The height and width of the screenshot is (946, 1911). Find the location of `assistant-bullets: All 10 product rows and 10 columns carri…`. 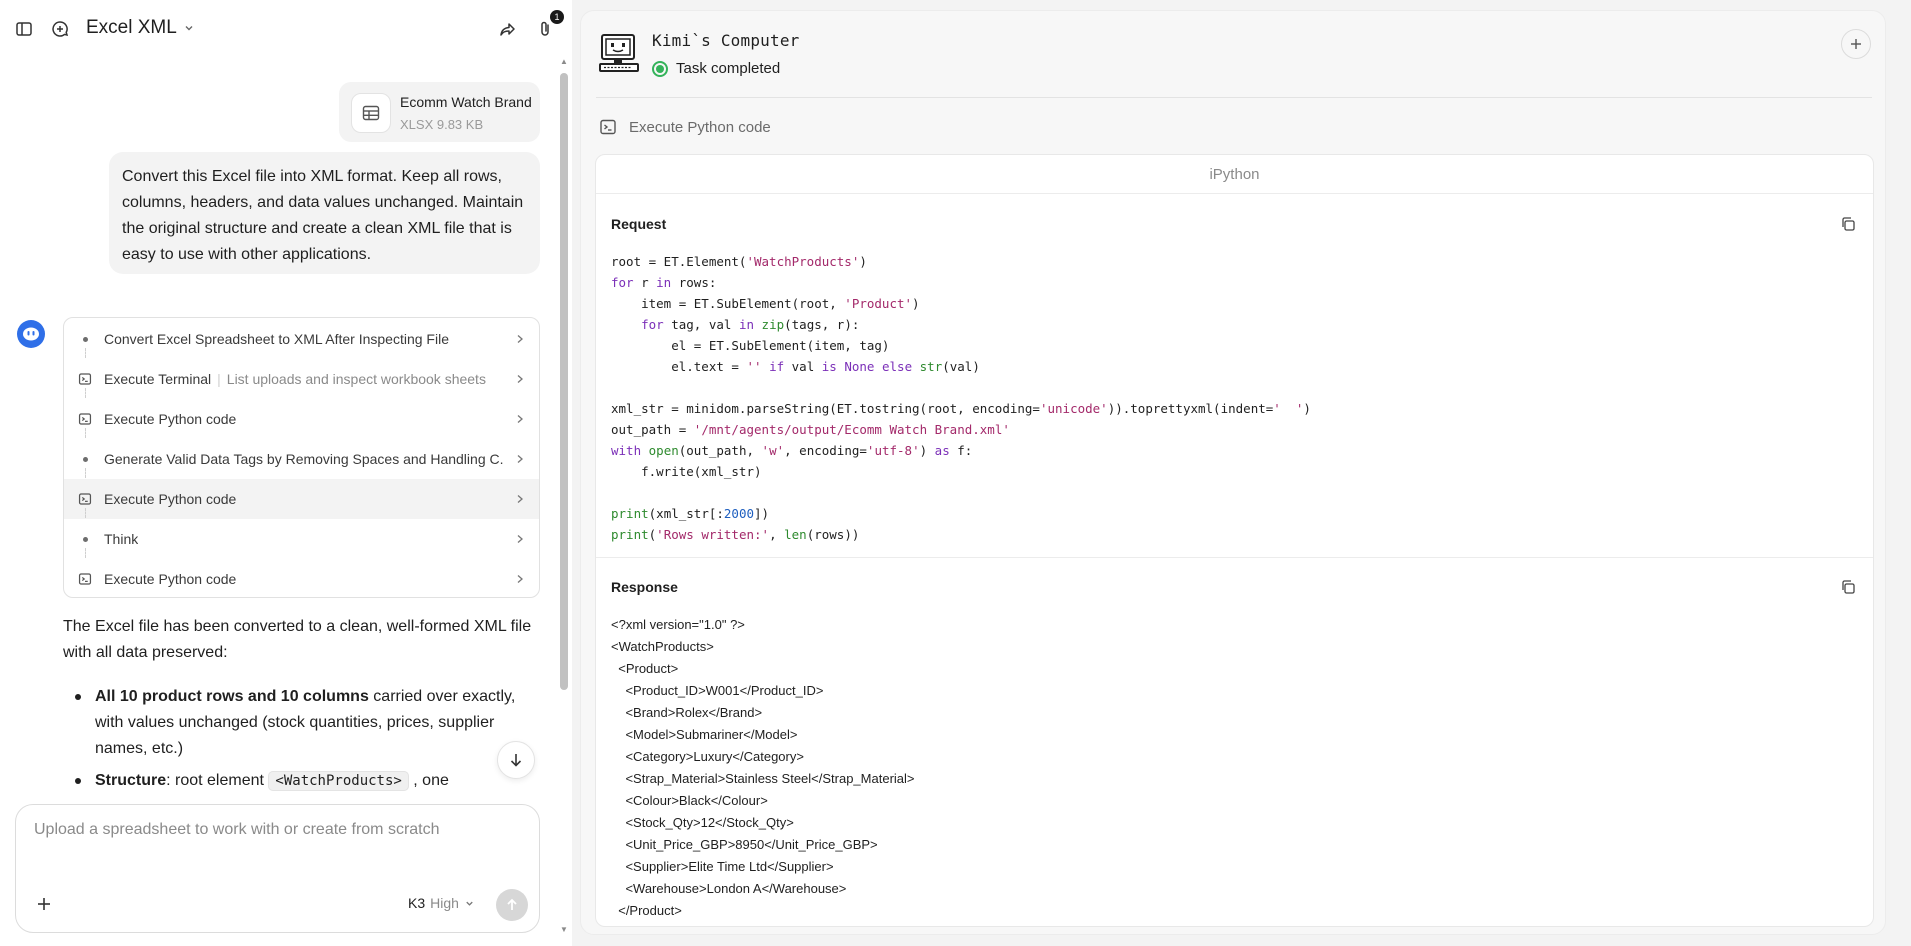

assistant-bullets: All 10 product rows and 10 columns carri… is located at coordinates (303, 742).